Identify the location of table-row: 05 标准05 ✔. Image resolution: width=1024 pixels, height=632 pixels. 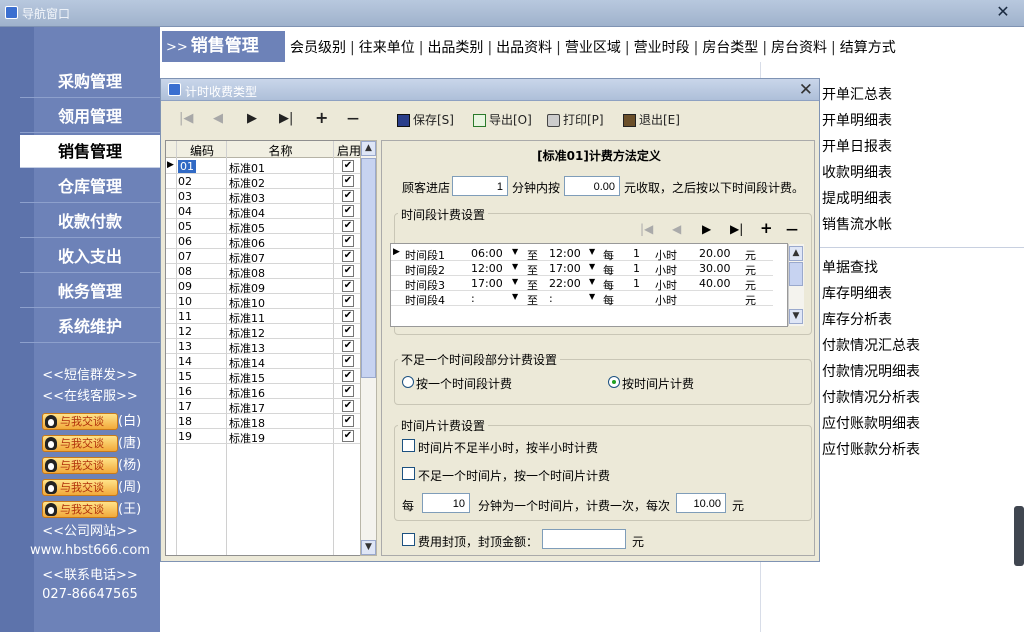
(264, 227).